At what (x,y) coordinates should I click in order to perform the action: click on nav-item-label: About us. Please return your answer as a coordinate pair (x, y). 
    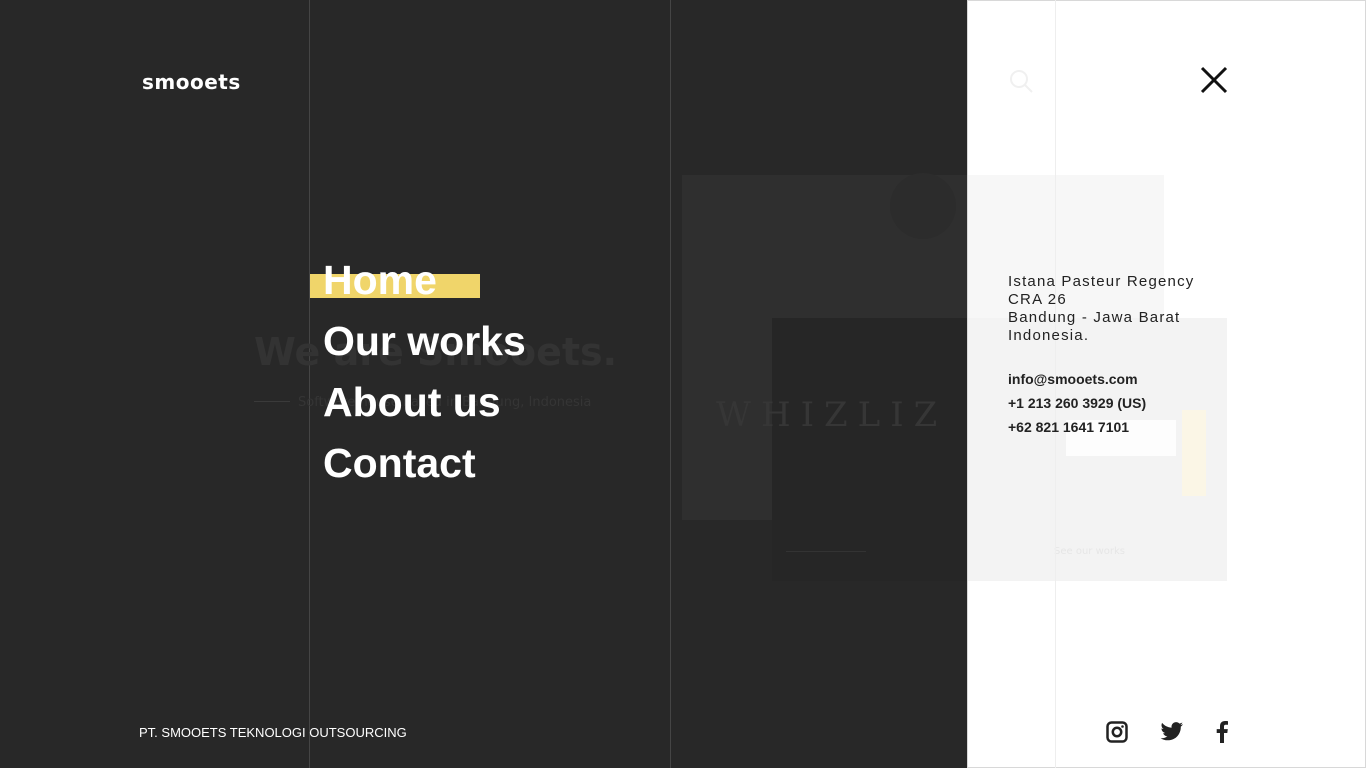
    Looking at the image, I should click on (412, 402).